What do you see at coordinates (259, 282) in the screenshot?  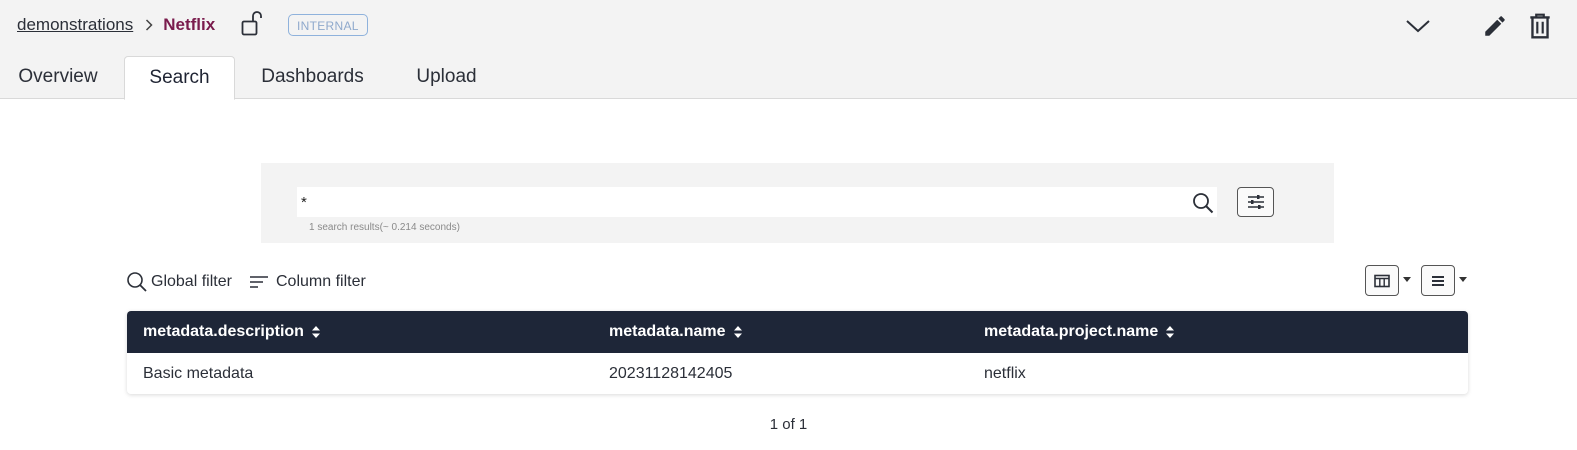 I see `filter-lines-icon` at bounding box center [259, 282].